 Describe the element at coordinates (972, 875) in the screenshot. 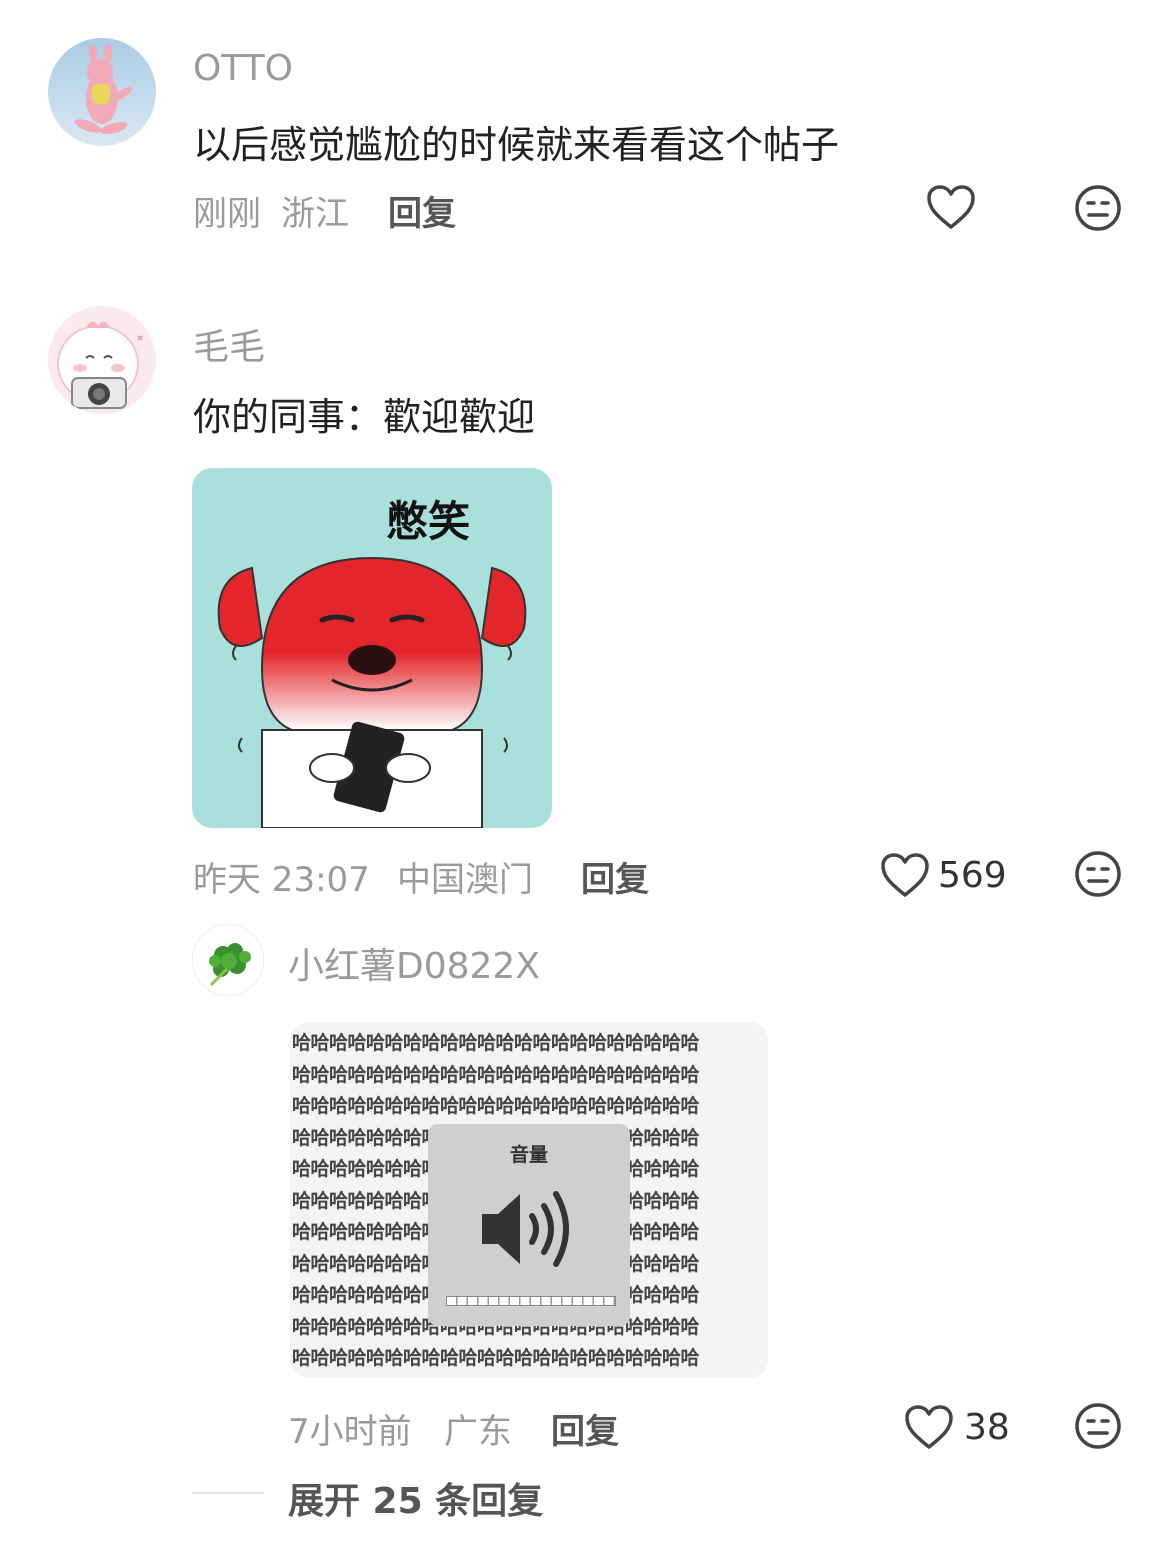

I see `like-count: 569` at that location.